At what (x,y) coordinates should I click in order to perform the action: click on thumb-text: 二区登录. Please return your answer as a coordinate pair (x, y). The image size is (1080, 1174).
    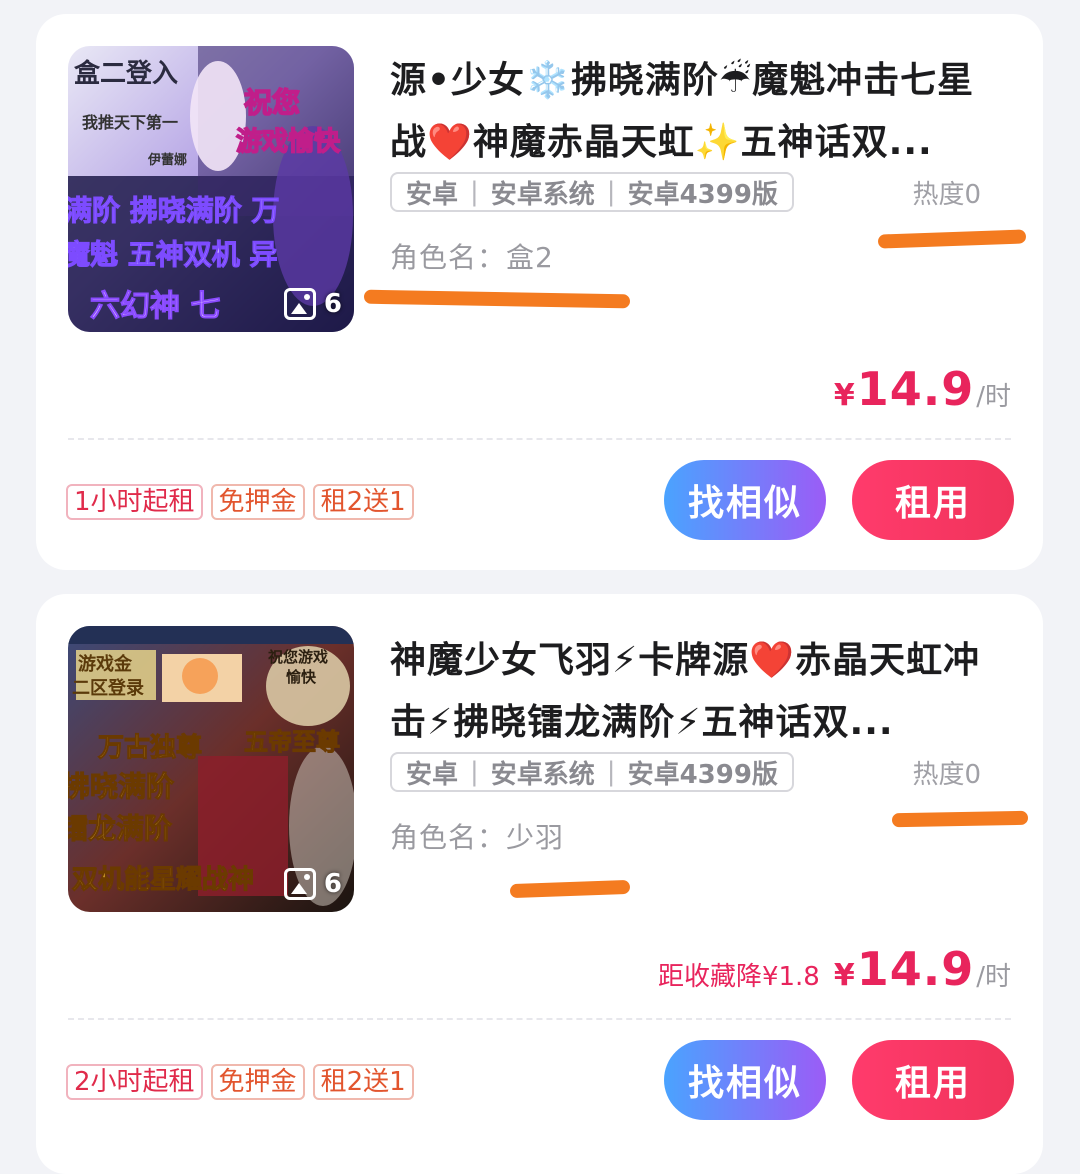
    Looking at the image, I should click on (108, 688).